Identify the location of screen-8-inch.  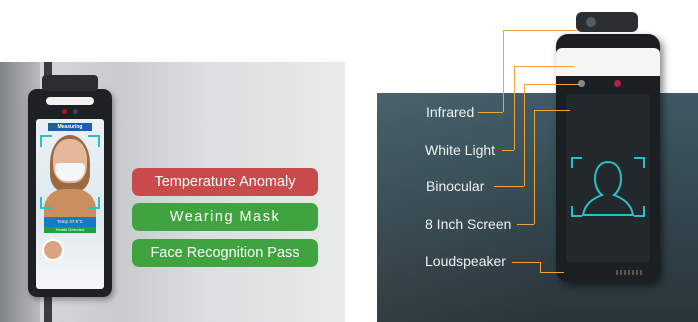
(608, 178).